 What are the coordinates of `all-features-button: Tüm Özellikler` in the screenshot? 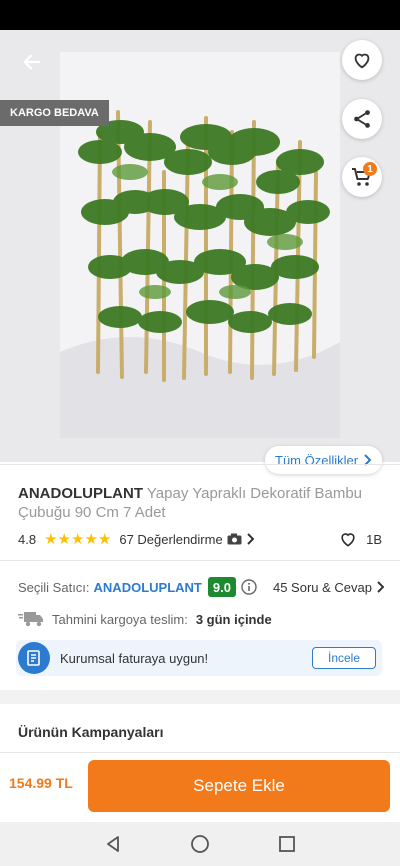 It's located at (324, 460).